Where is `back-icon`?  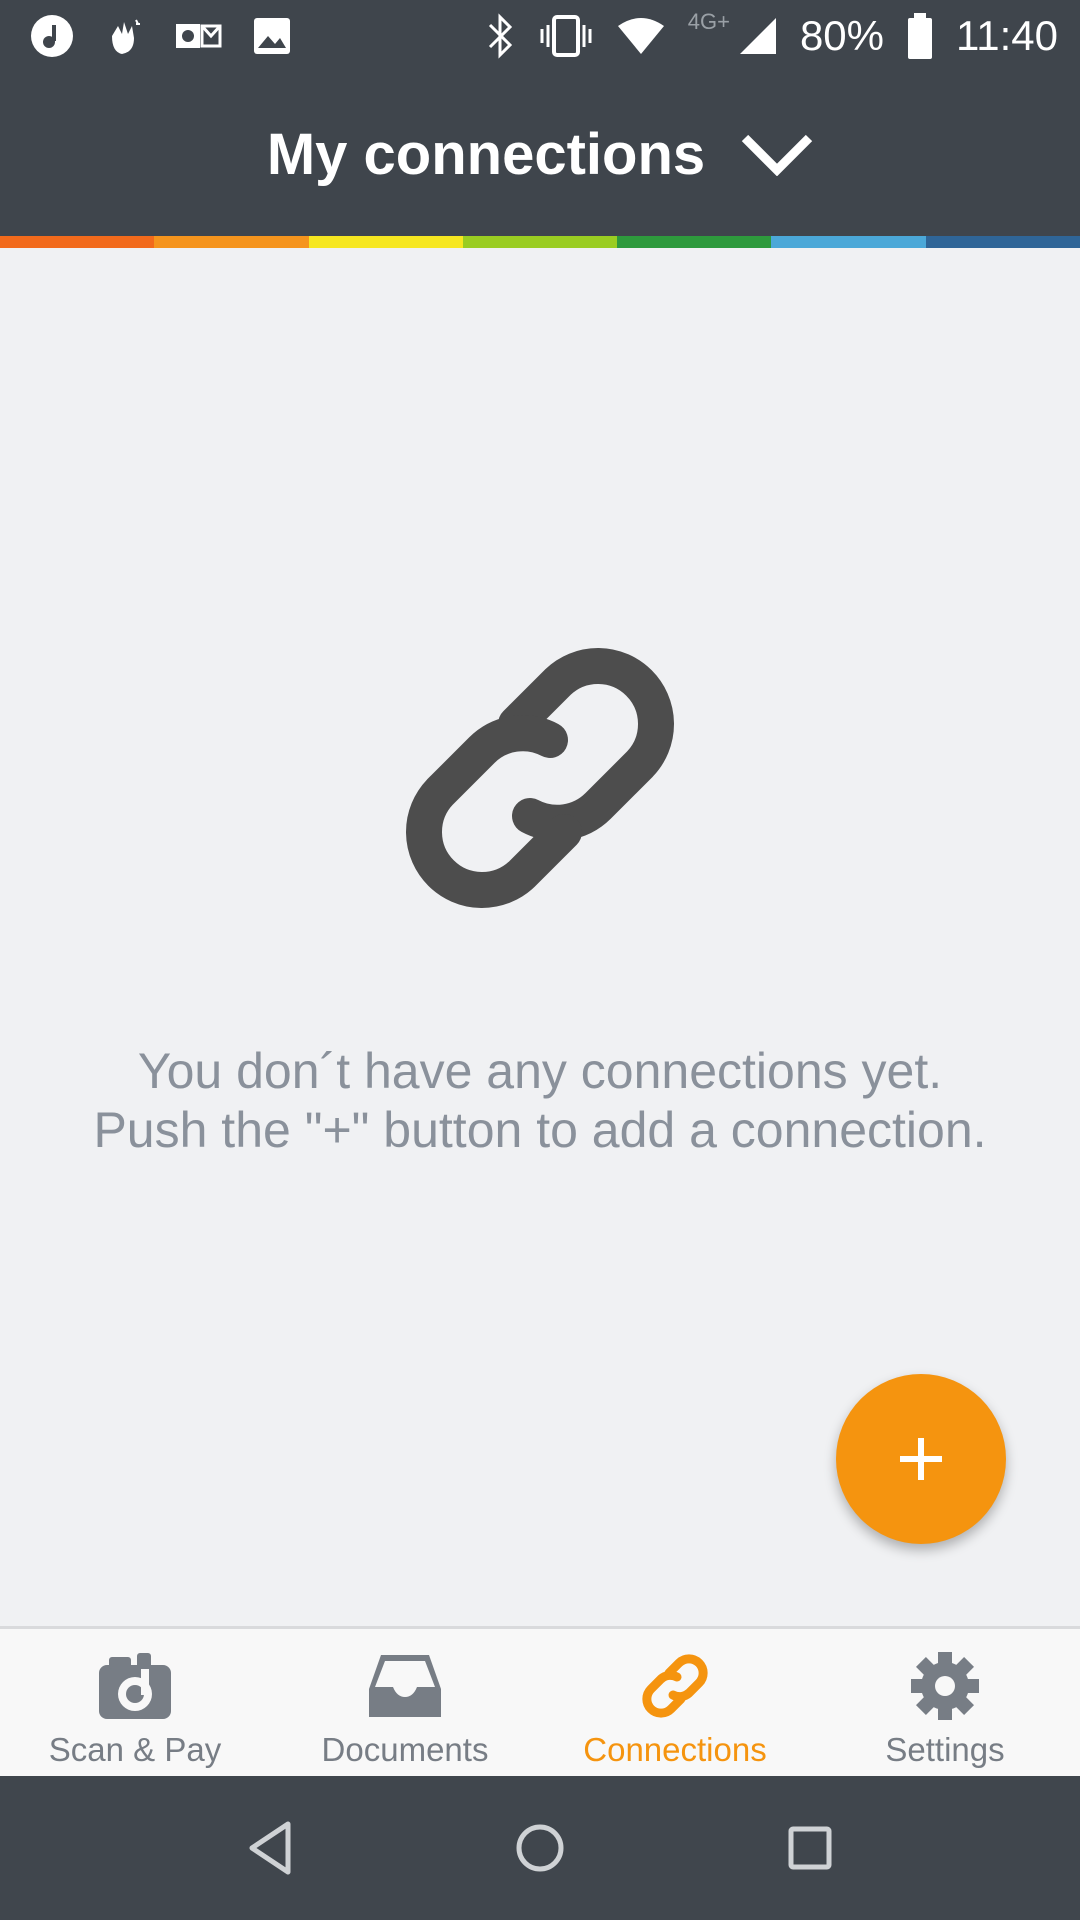
back-icon is located at coordinates (270, 1848).